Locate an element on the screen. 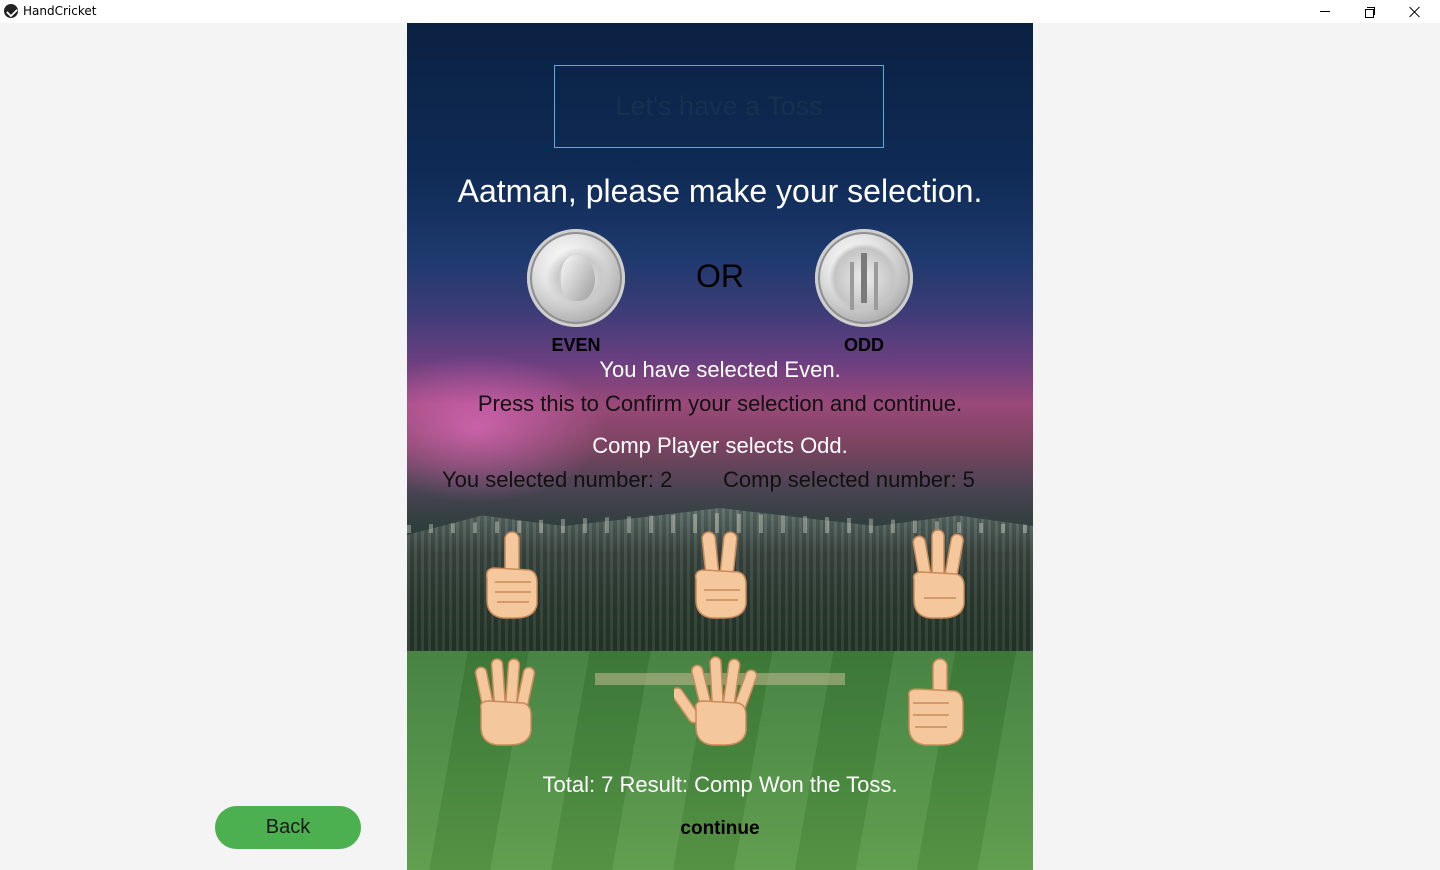 The image size is (1440, 870). coin-tails-icon is located at coordinates (864, 278).